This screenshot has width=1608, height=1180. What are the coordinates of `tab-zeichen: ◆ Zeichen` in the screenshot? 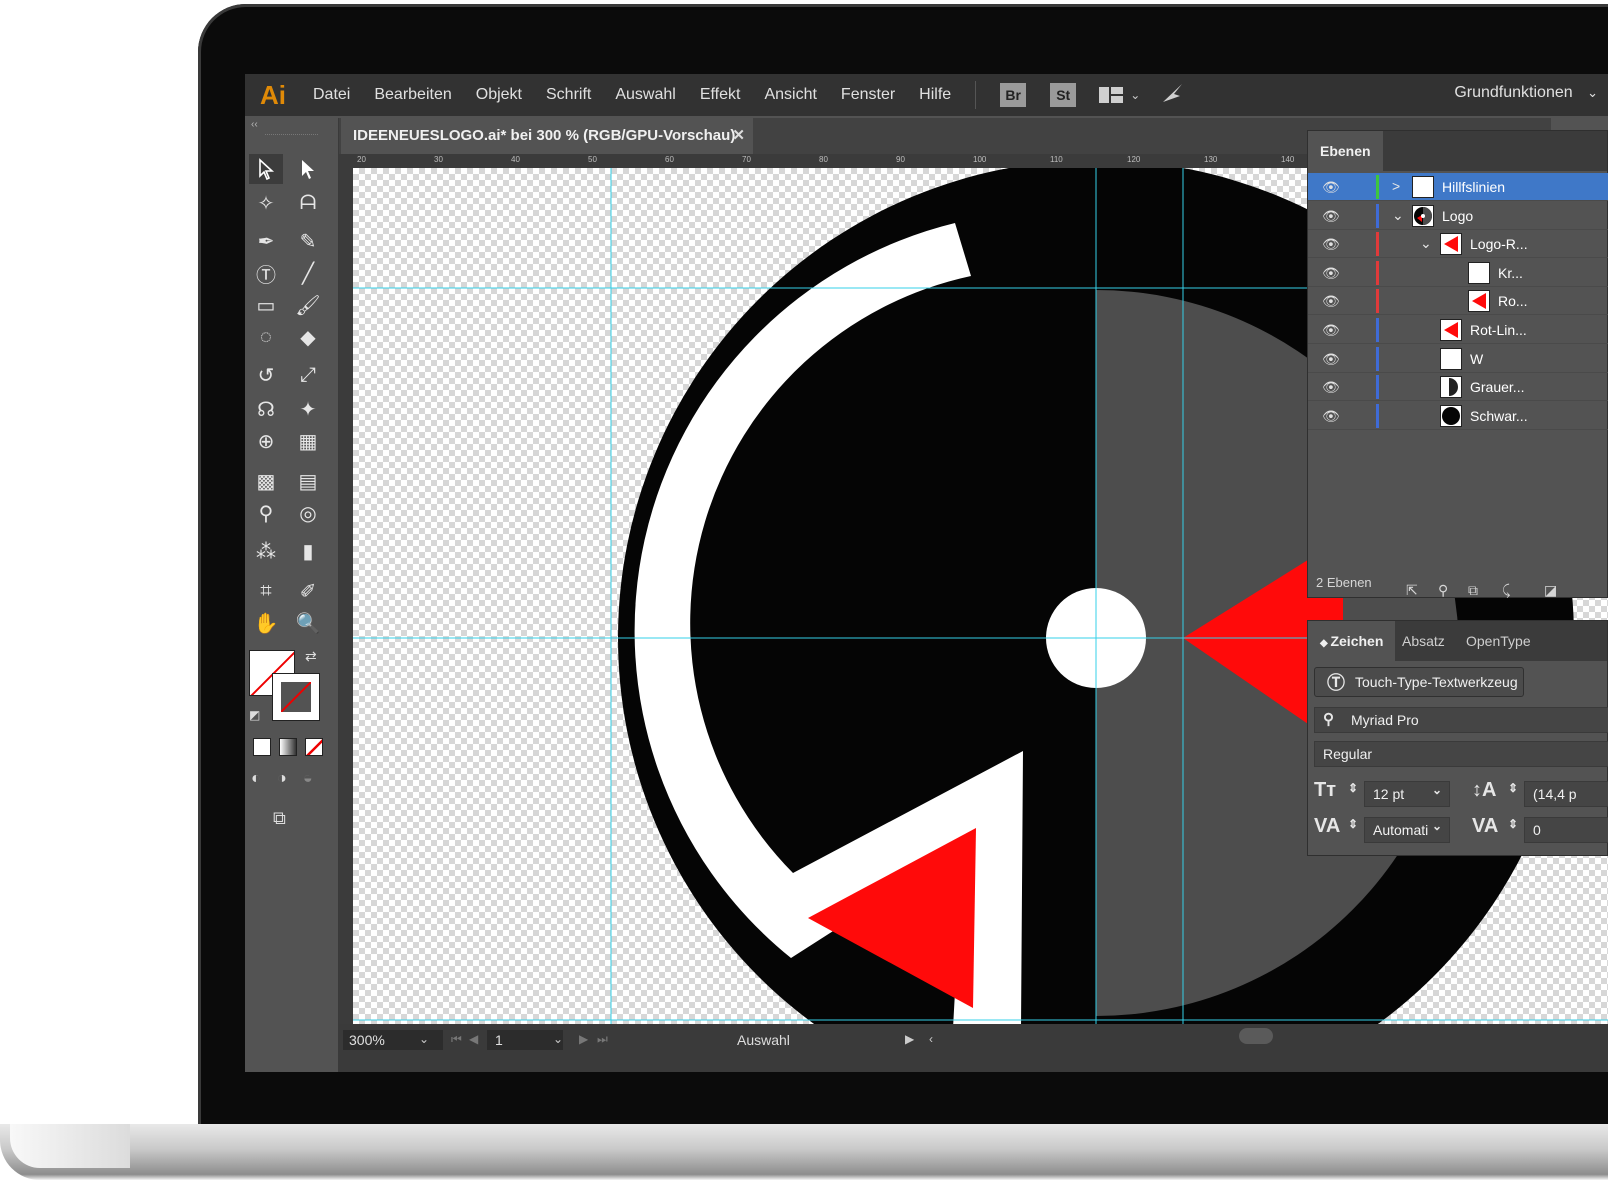 It's located at (1352, 641).